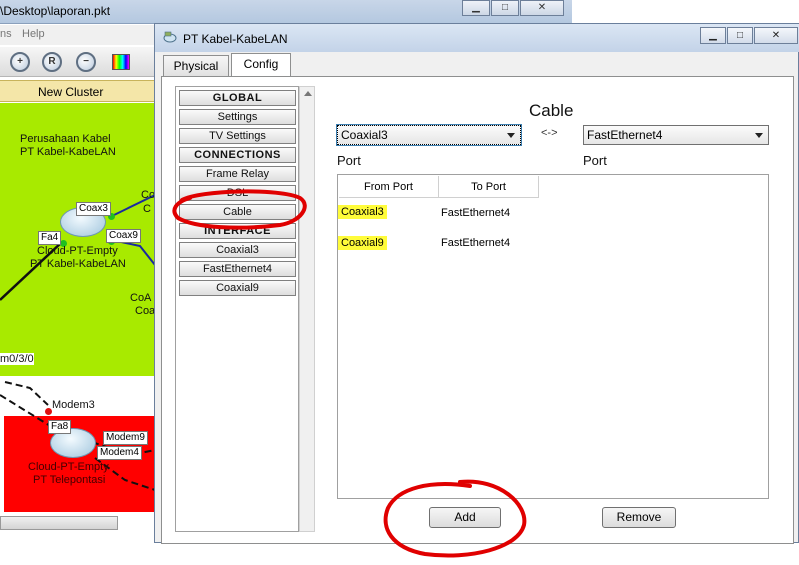  Describe the element at coordinates (237, 136) in the screenshot. I see `sidebar-item-tv-settings: TV Settings` at that location.